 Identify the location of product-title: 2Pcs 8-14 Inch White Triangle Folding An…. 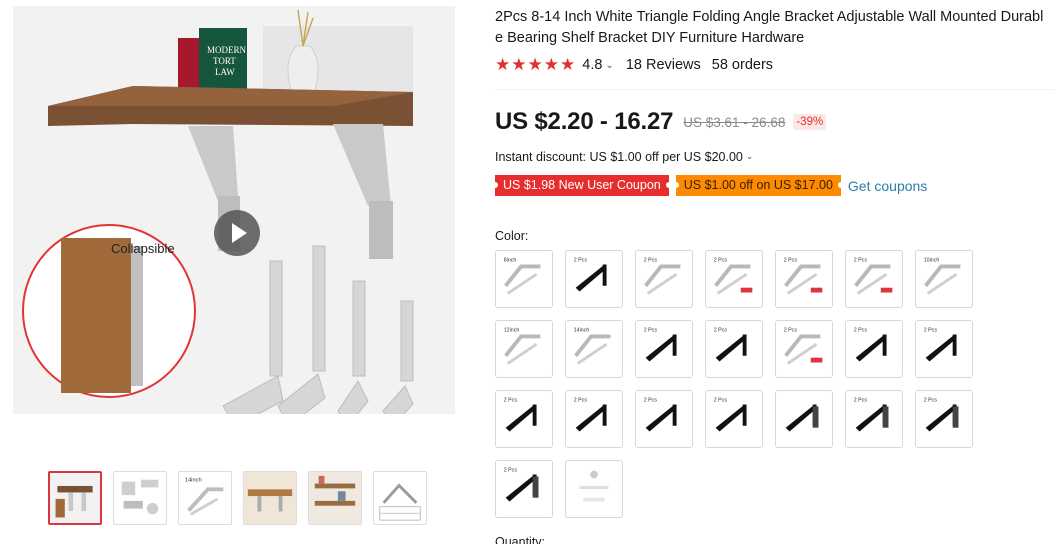
(769, 27).